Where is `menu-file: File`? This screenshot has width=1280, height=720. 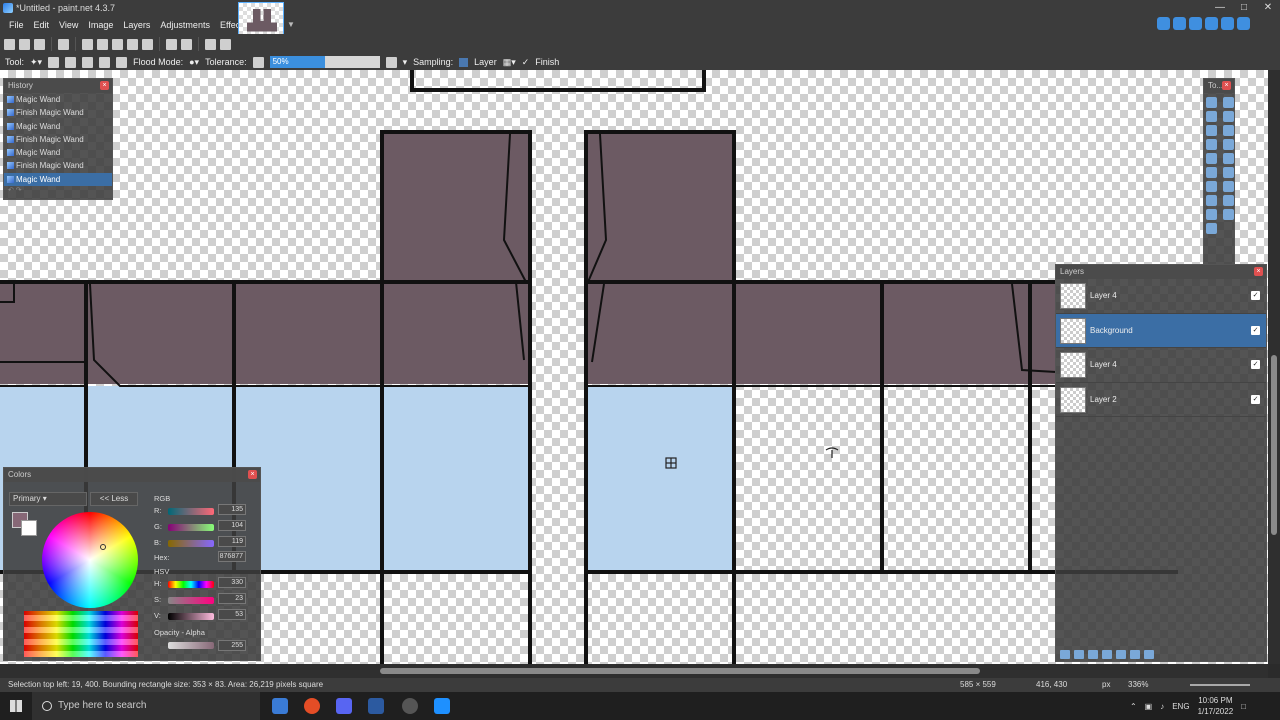
menu-file: File is located at coordinates (16, 25).